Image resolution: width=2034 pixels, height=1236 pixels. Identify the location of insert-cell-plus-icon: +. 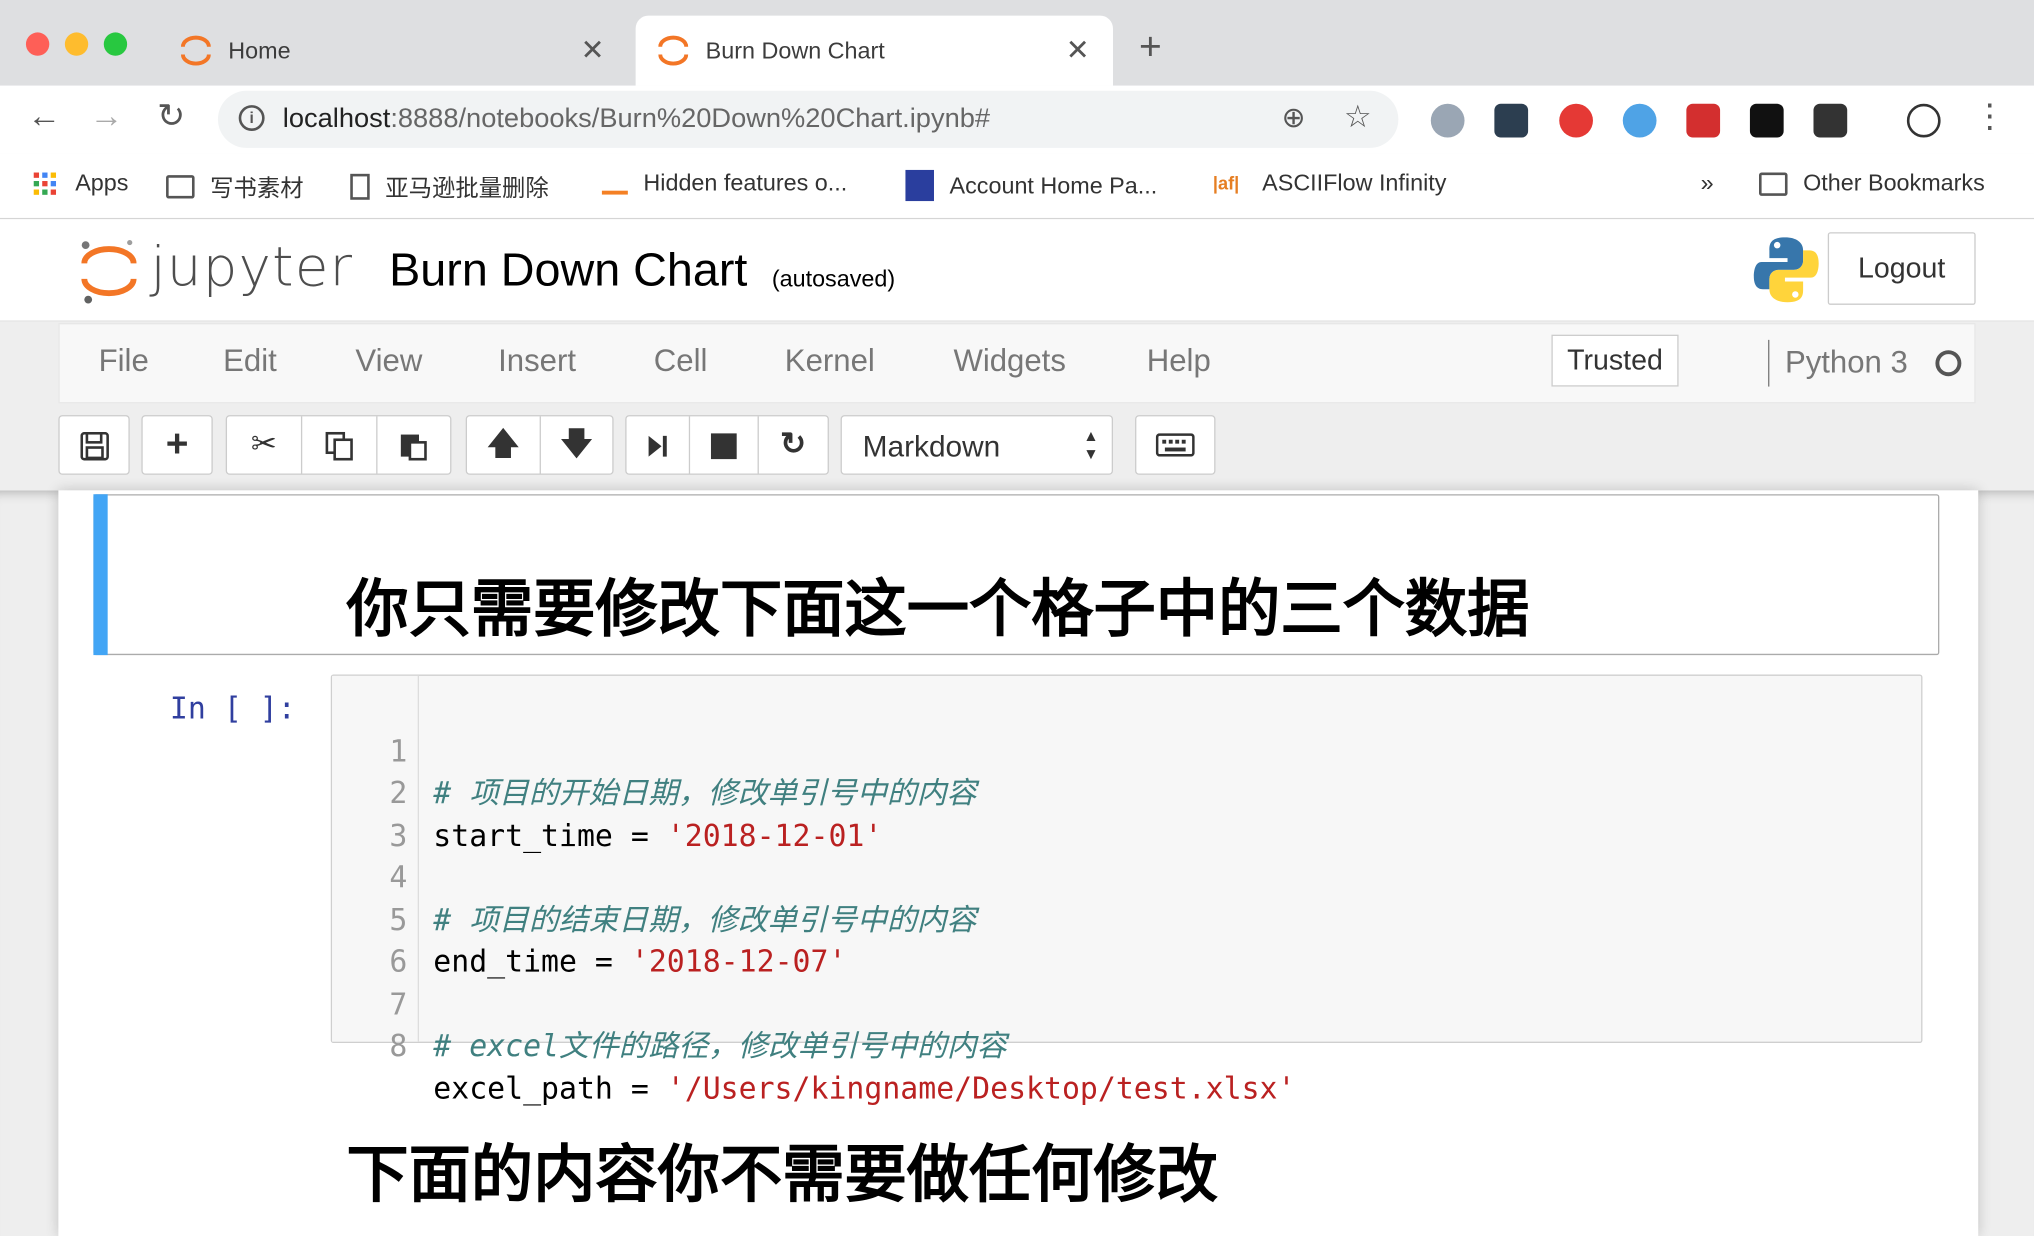
(177, 444).